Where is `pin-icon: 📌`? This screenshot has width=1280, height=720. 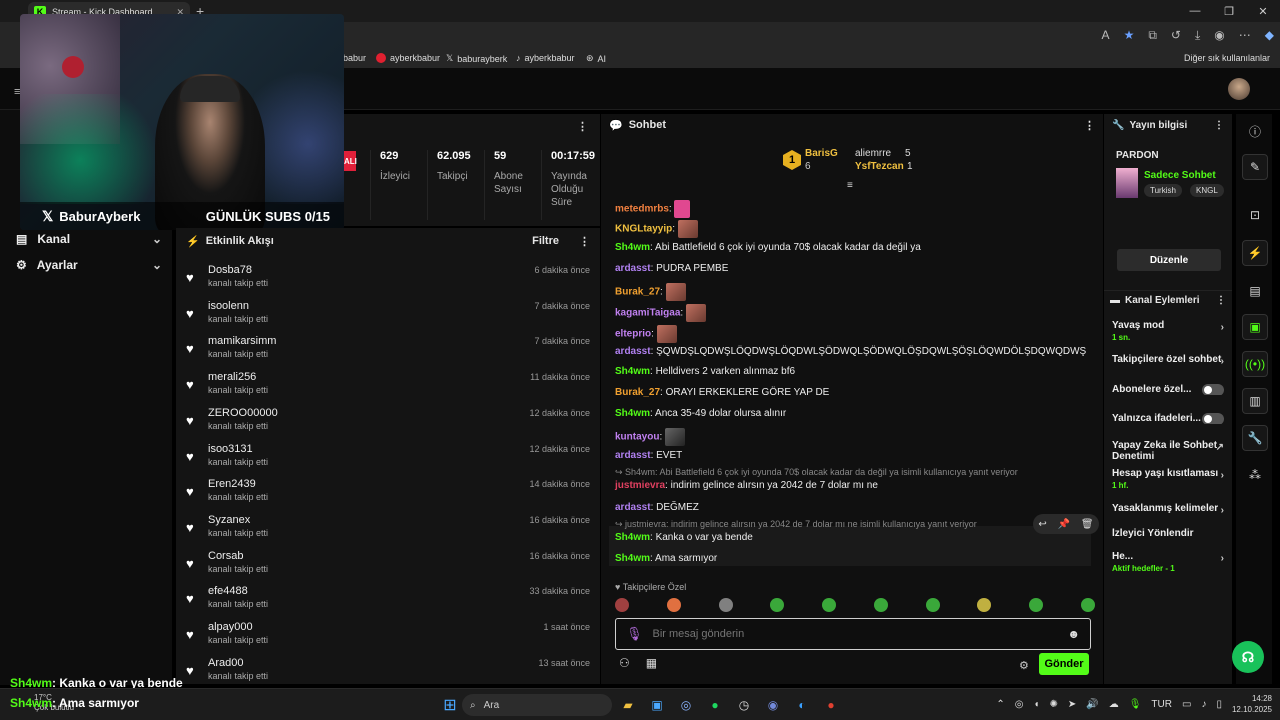
pin-icon: 📌 is located at coordinates (1064, 524).